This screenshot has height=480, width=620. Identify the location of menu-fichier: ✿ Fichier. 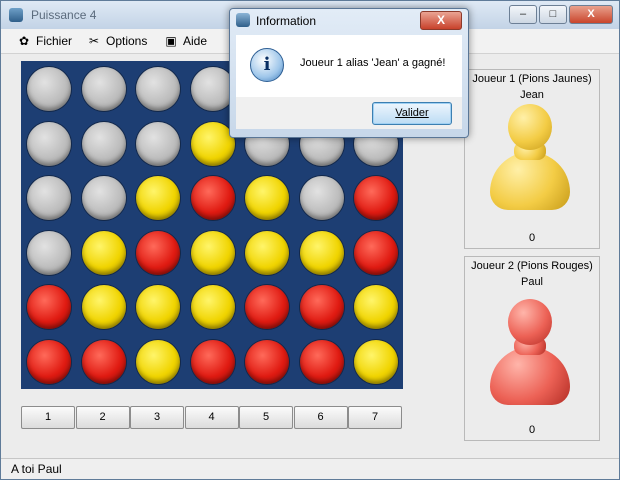
(44, 41).